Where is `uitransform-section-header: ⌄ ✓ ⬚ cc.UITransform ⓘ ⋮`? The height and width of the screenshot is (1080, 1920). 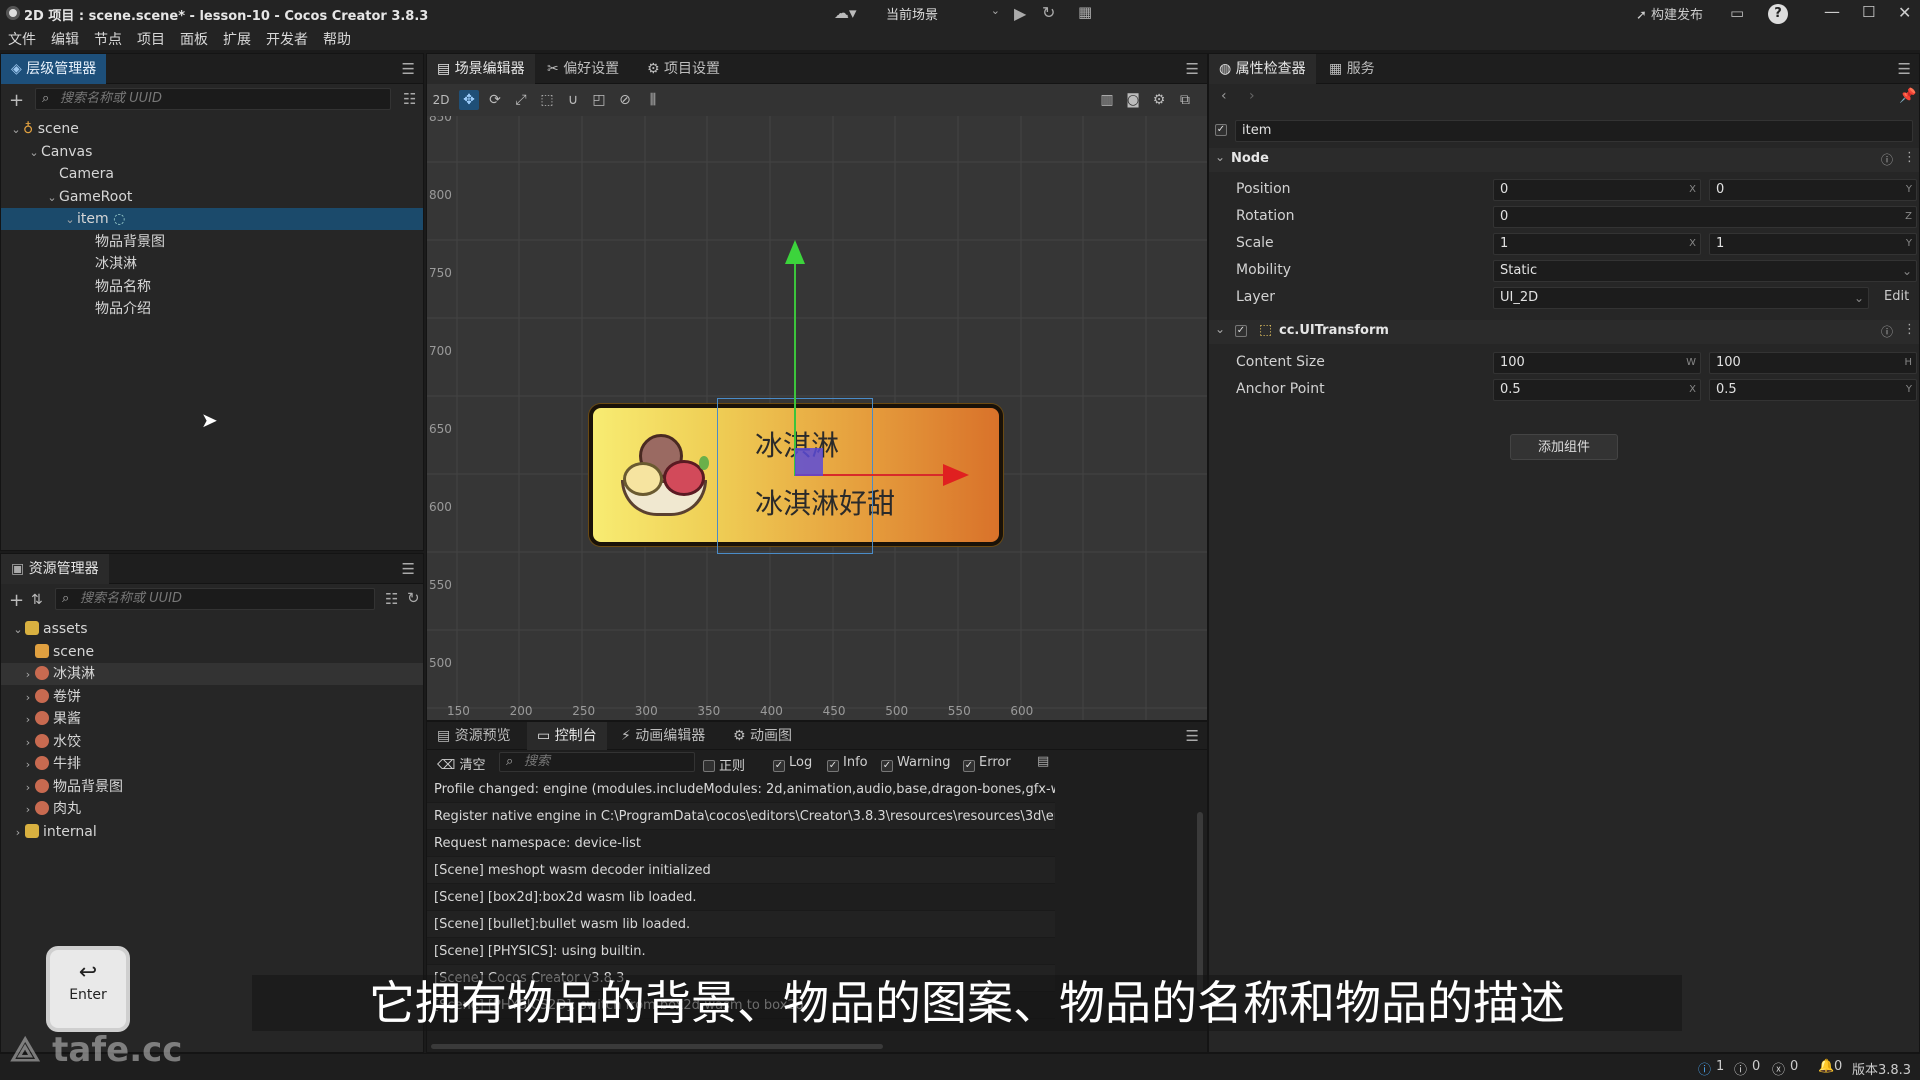 uitransform-section-header: ⌄ ✓ ⬚ cc.UITransform ⓘ ⋮ is located at coordinates (1564, 332).